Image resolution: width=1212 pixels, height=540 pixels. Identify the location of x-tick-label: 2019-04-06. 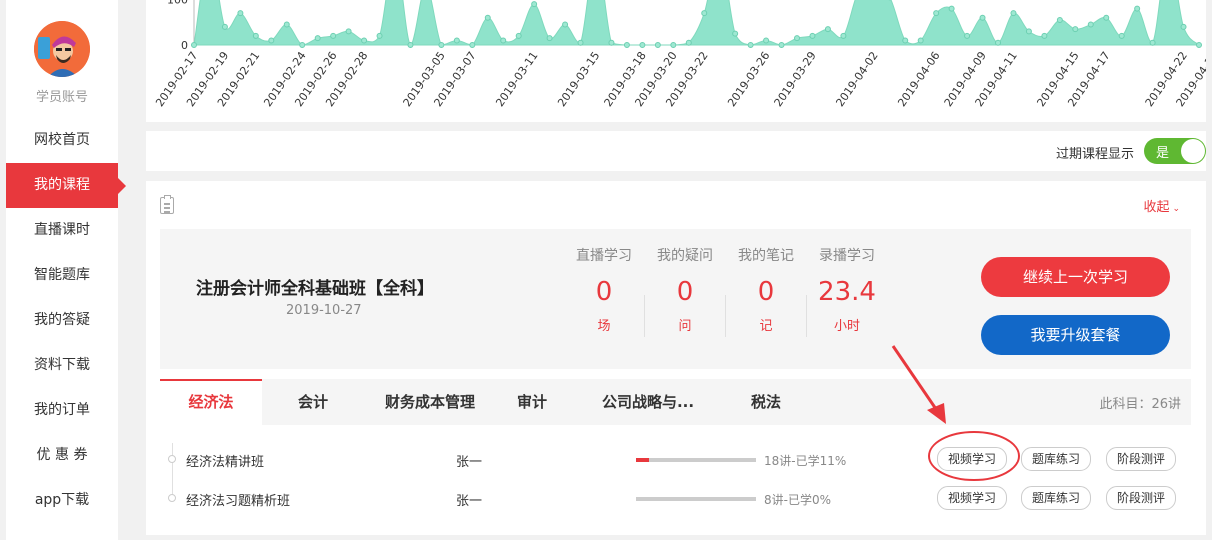
(918, 79).